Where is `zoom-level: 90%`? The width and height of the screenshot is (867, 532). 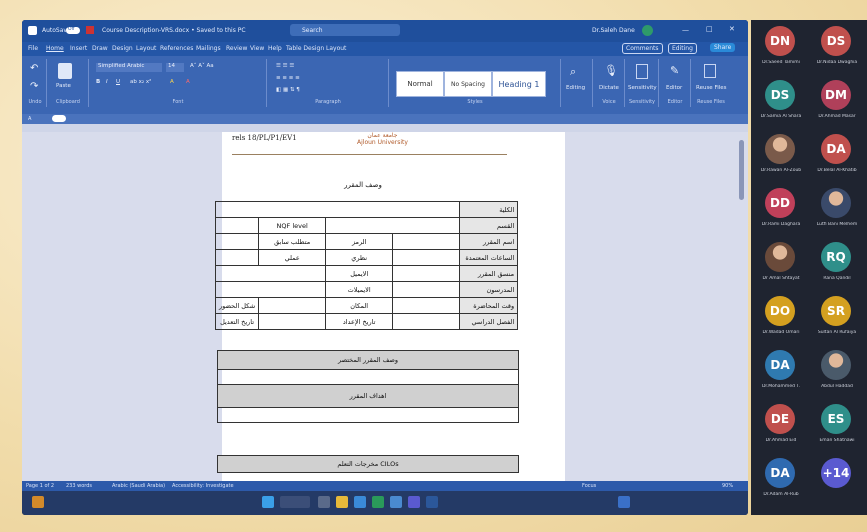 zoom-level: 90% is located at coordinates (727, 486).